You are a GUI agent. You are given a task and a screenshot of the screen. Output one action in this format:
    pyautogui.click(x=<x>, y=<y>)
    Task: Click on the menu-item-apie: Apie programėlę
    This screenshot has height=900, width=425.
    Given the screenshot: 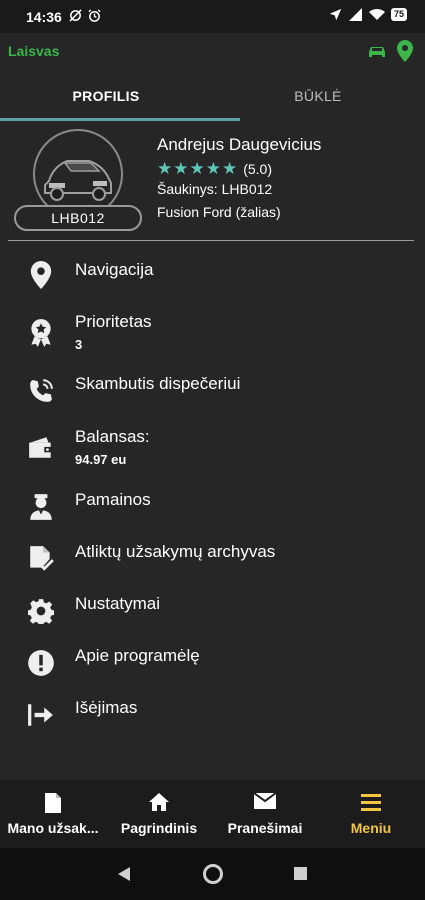 What is the action you would take?
    pyautogui.click(x=212, y=662)
    